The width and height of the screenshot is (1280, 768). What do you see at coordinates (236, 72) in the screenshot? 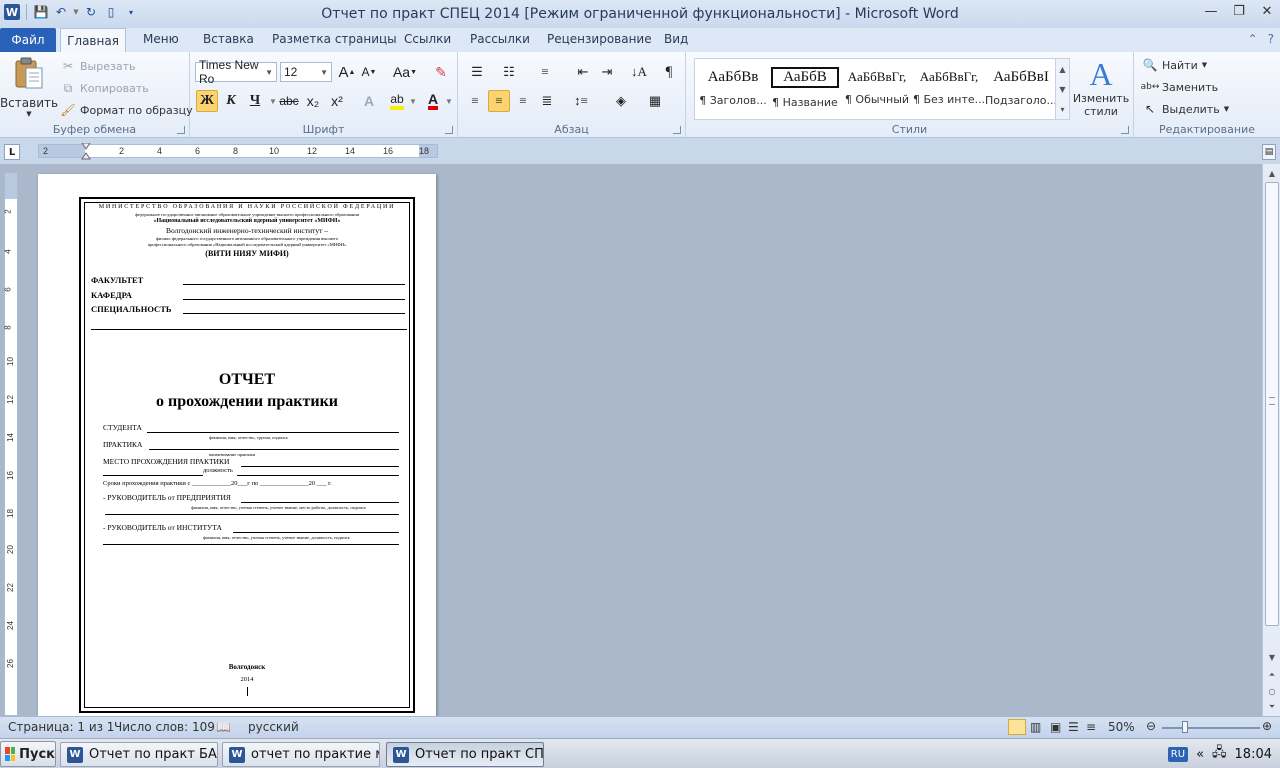
I see `font-name-combo: Times New Ro ▼` at bounding box center [236, 72].